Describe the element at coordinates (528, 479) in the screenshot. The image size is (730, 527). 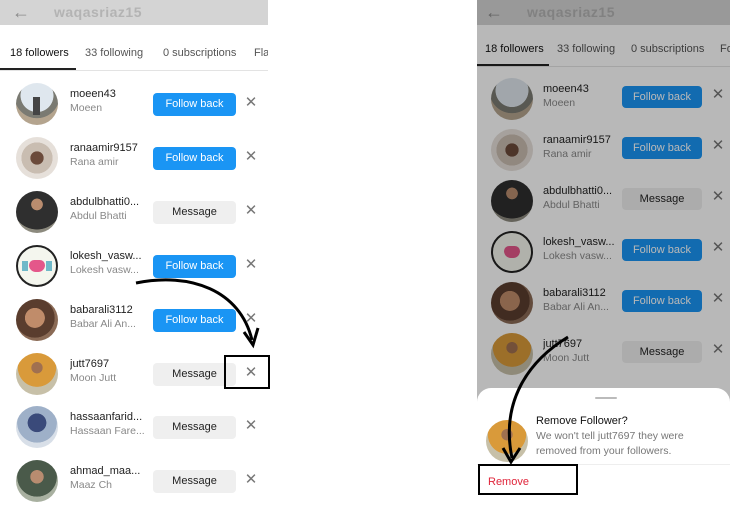
I see `highlight-box-remove` at that location.